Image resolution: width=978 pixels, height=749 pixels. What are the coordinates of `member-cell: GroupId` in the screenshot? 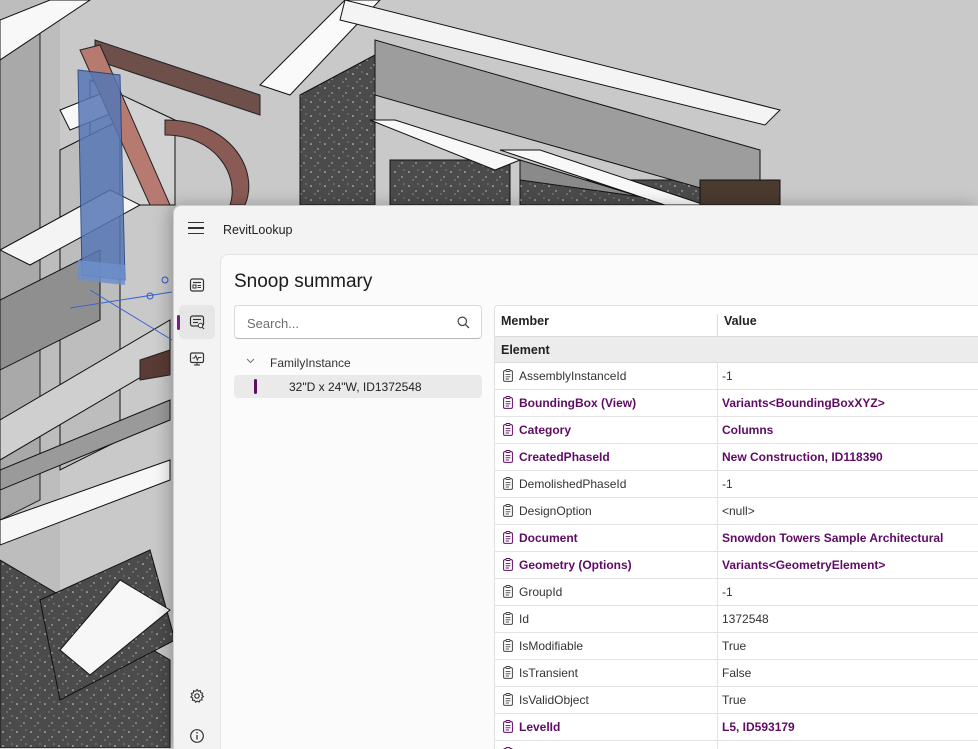 It's located at (606, 592).